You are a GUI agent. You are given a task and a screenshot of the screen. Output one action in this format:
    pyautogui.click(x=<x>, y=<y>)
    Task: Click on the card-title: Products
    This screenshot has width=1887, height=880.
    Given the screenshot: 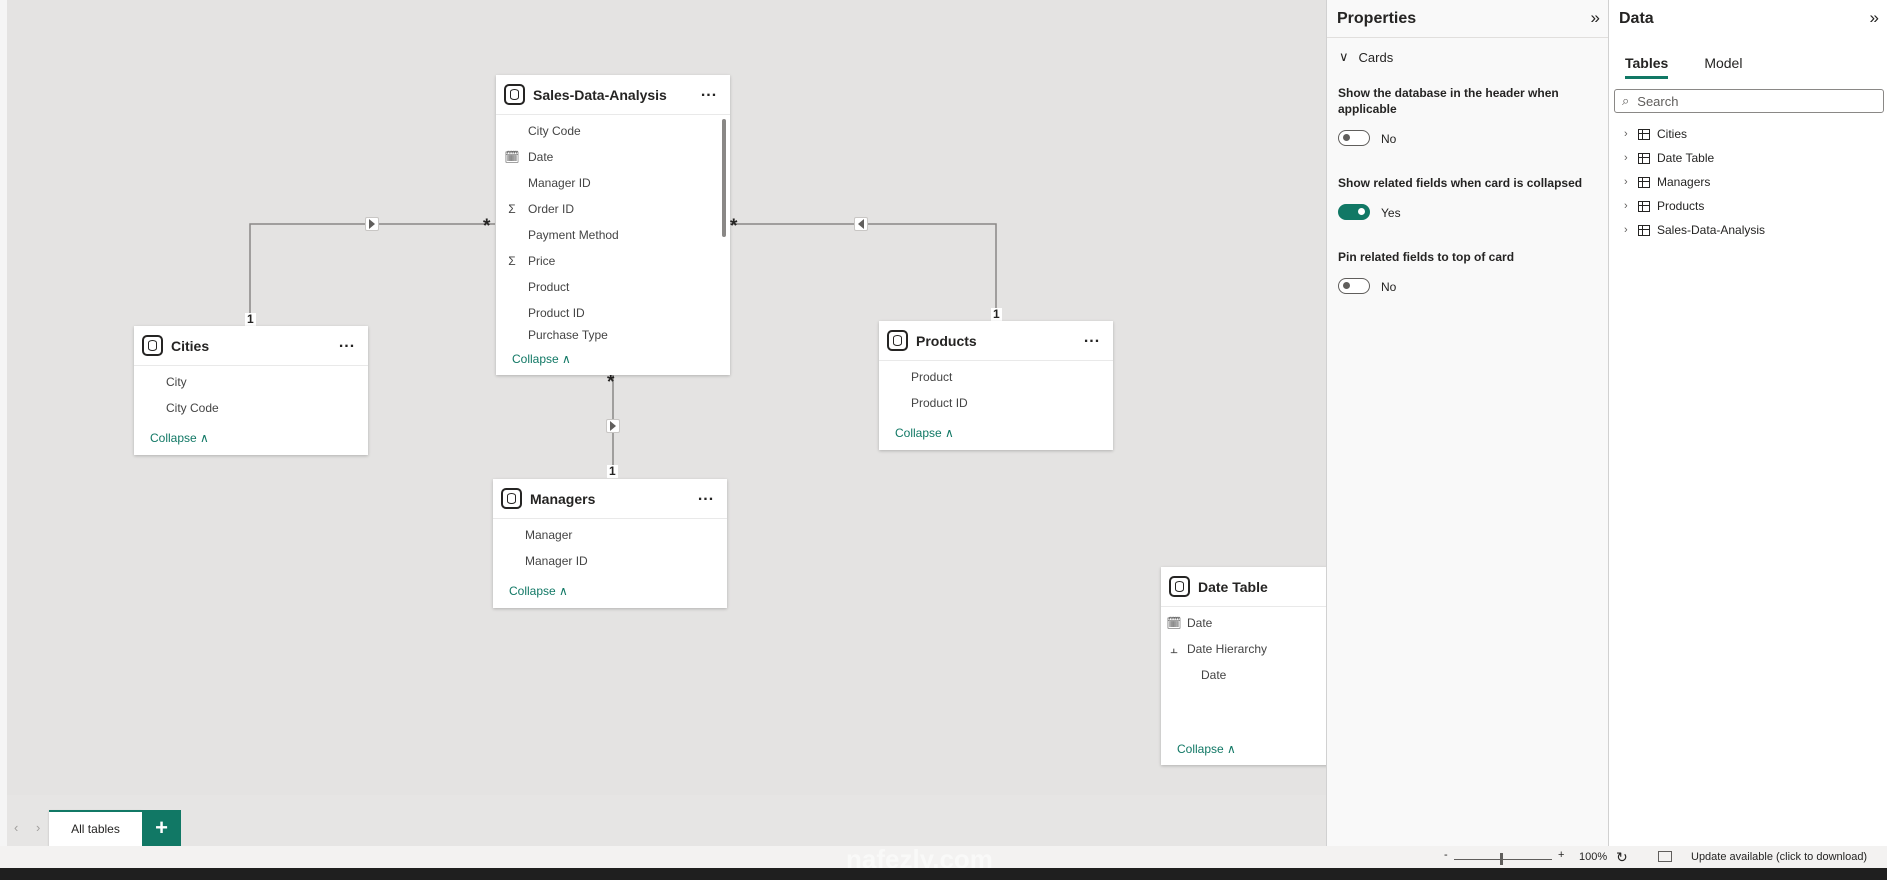 What is the action you would take?
    pyautogui.click(x=946, y=340)
    